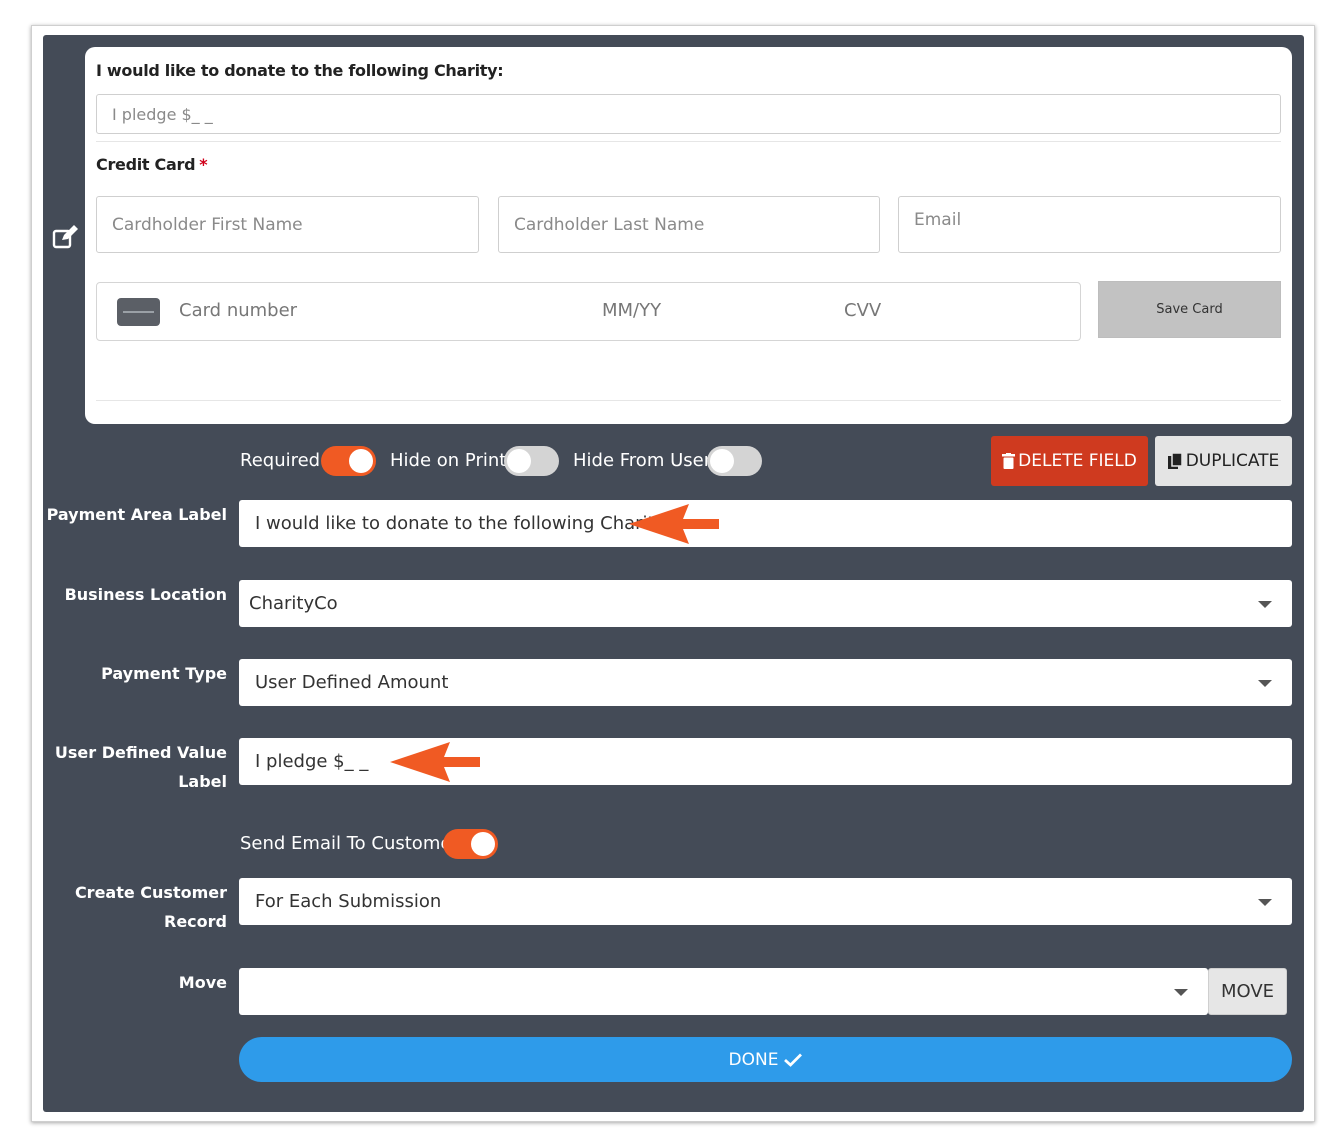  What do you see at coordinates (531, 461) in the screenshot?
I see `hide-on-print-toggle` at bounding box center [531, 461].